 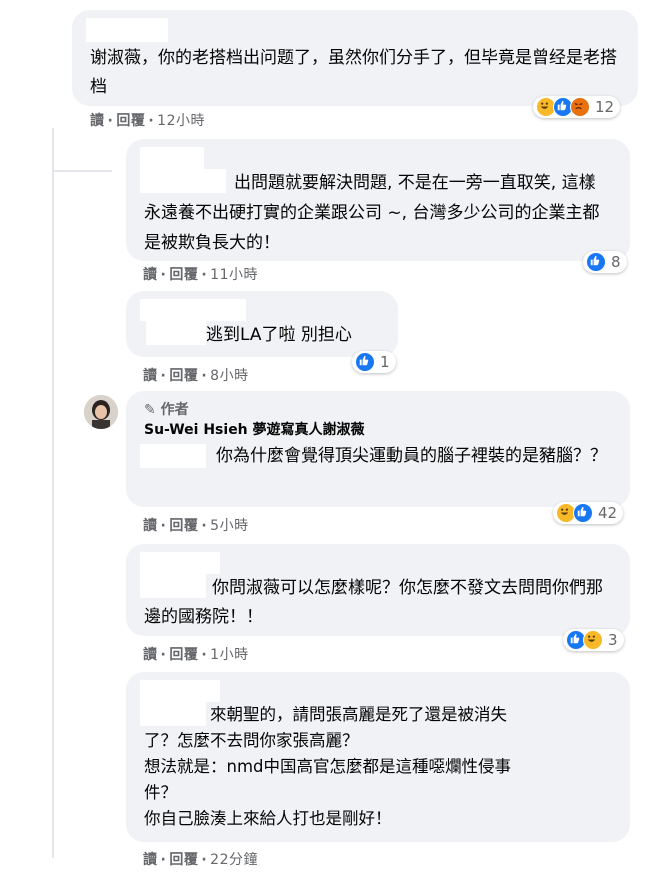 What do you see at coordinates (353, 72) in the screenshot?
I see `comment-text: 谢淑薇，你的老搭档出问题了，虽然你们分手了，但毕竟是曾经是老搭档` at bounding box center [353, 72].